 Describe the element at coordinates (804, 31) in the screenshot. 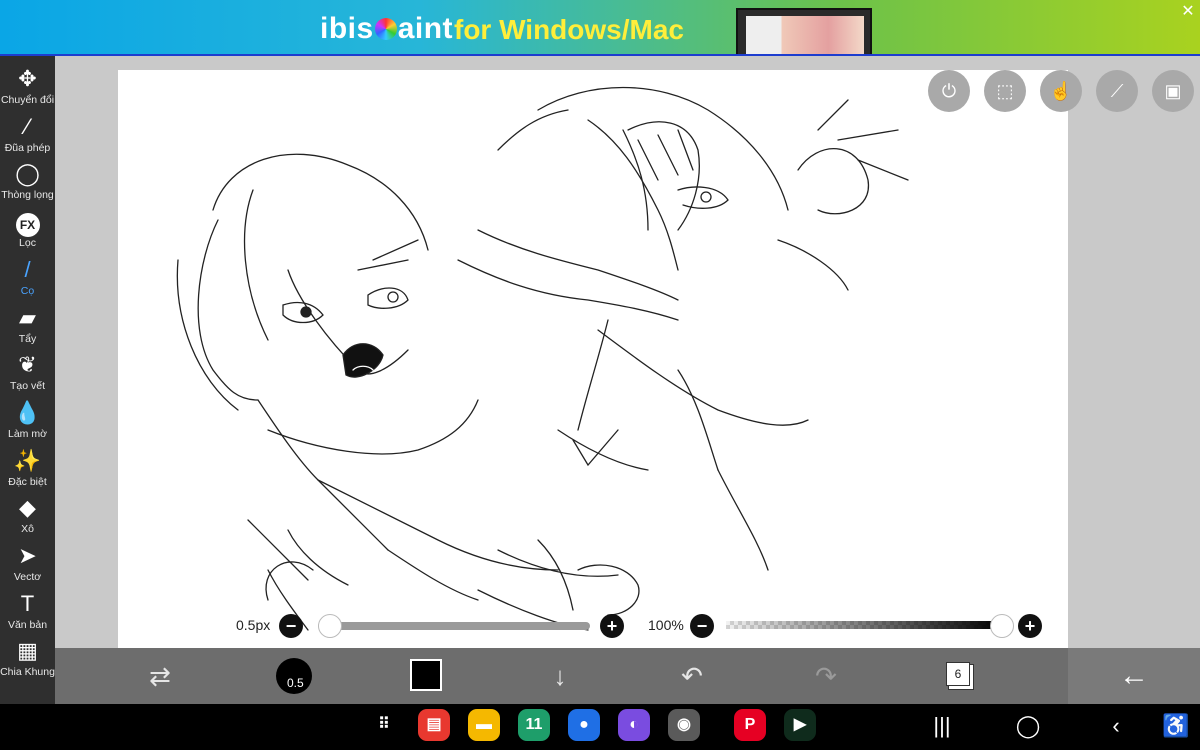

I see `banner-laptop-image` at that location.